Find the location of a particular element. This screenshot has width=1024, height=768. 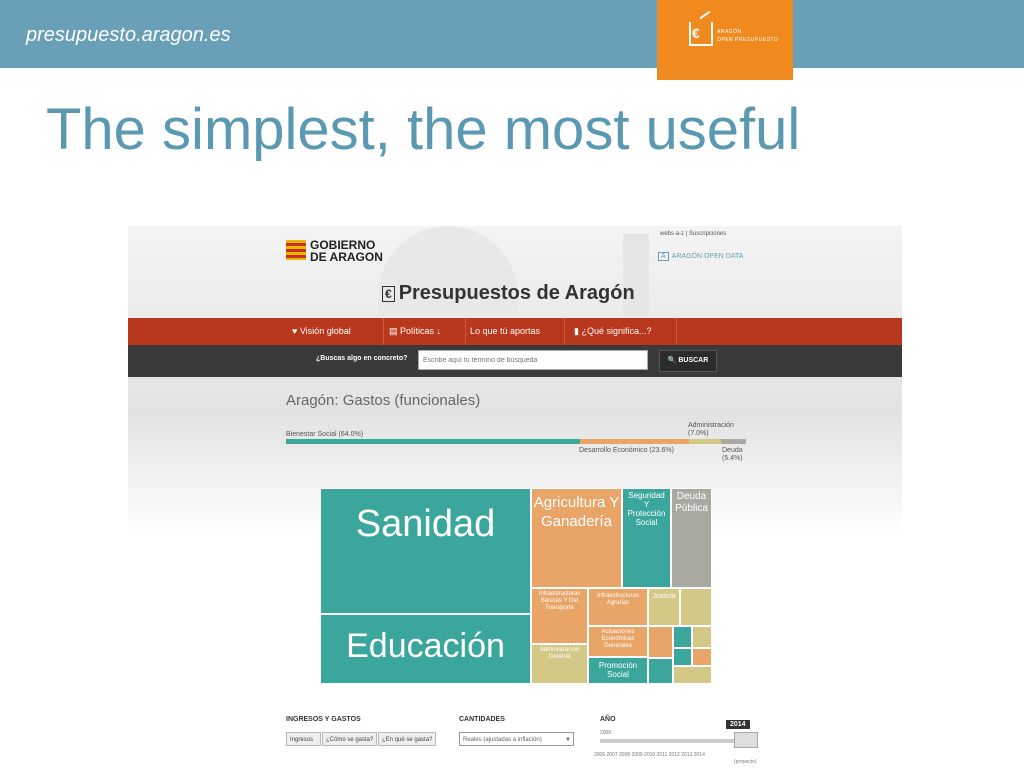

cantidades-select: Reales (ajustadas a inflación) ▼ is located at coordinates (516, 739).